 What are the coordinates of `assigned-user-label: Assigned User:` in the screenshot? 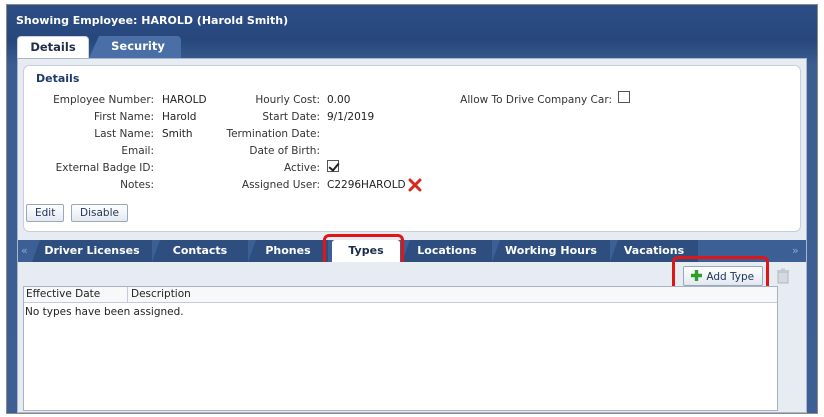 It's located at (280, 185).